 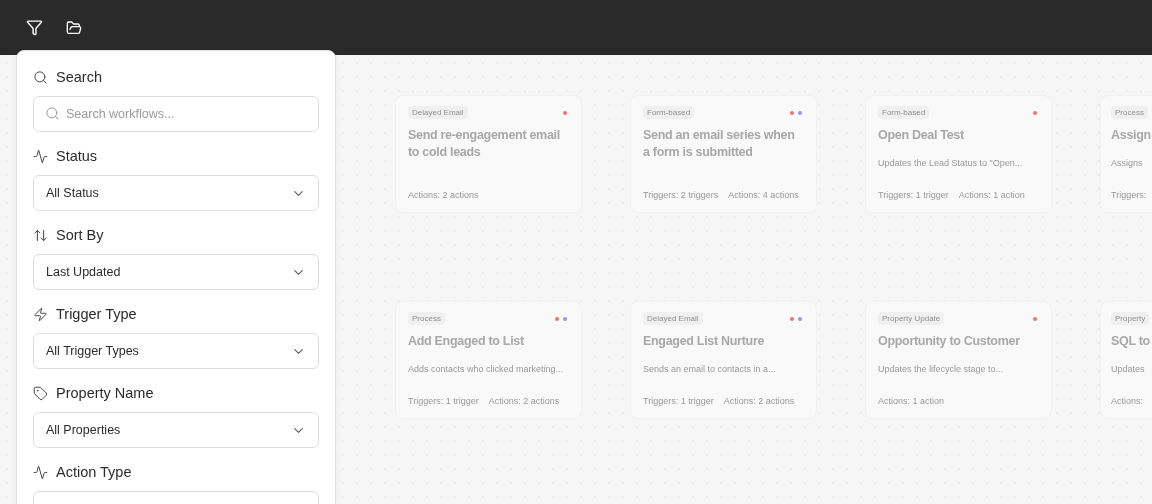 What do you see at coordinates (763, 195) in the screenshot?
I see `actions-count: Actions: 4 actions` at bounding box center [763, 195].